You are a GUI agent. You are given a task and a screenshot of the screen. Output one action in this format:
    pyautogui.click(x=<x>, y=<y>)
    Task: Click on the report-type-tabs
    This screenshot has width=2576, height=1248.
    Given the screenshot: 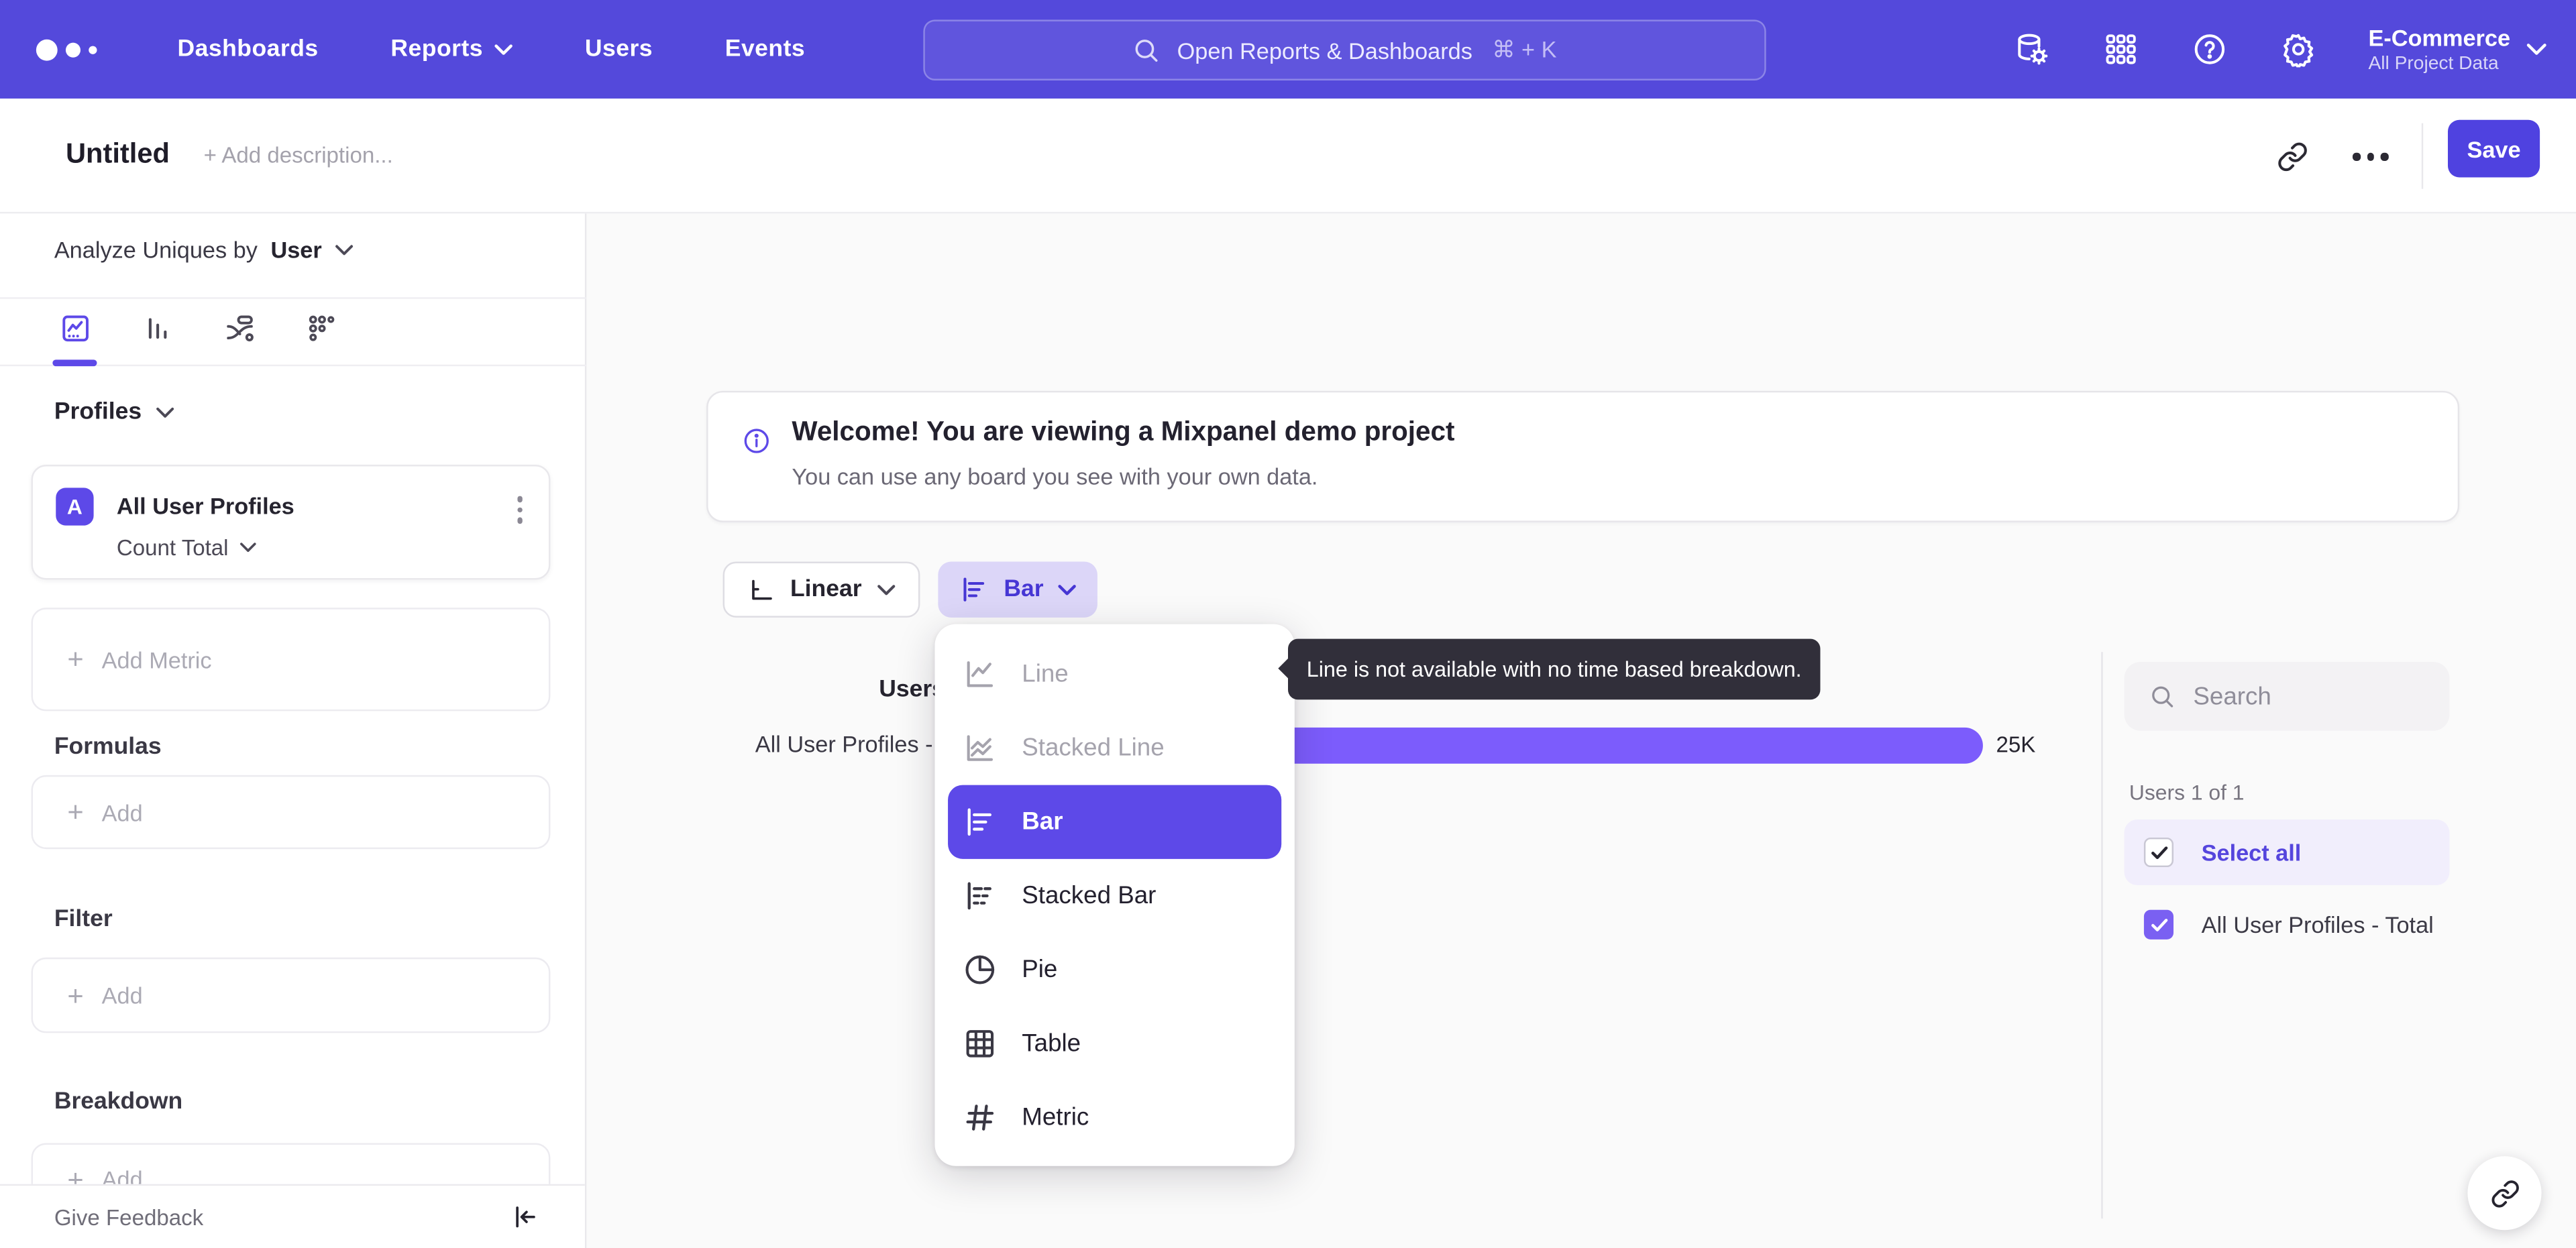 What is the action you would take?
    pyautogui.click(x=293, y=333)
    